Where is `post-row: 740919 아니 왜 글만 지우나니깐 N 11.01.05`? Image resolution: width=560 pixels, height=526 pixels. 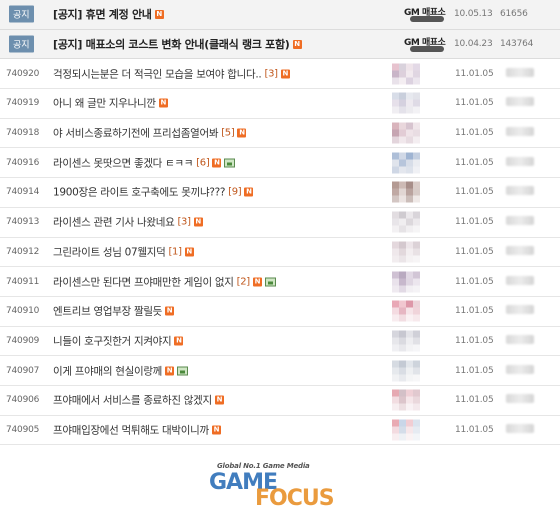
post-row: 740919 아니 왜 글만 지우나니깐 N 11.01.05 is located at coordinates (280, 104).